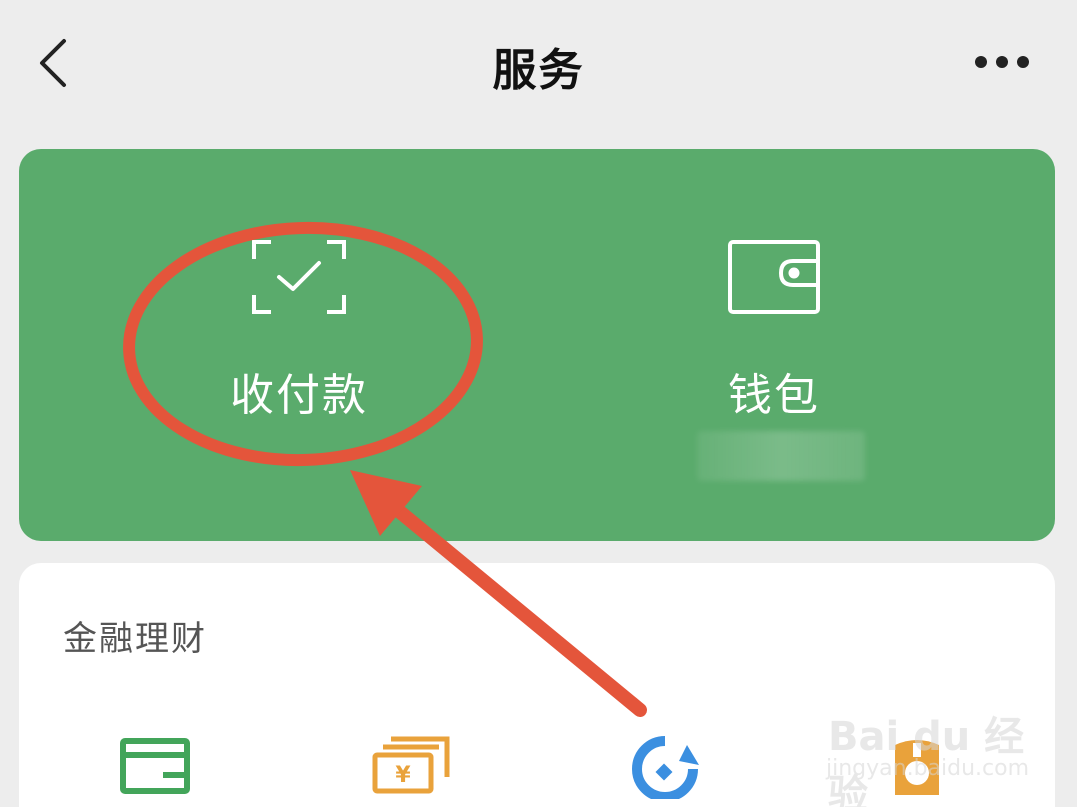 Image resolution: width=1077 pixels, height=807 pixels. What do you see at coordinates (299, 277) in the screenshot?
I see `scan-check-icon` at bounding box center [299, 277].